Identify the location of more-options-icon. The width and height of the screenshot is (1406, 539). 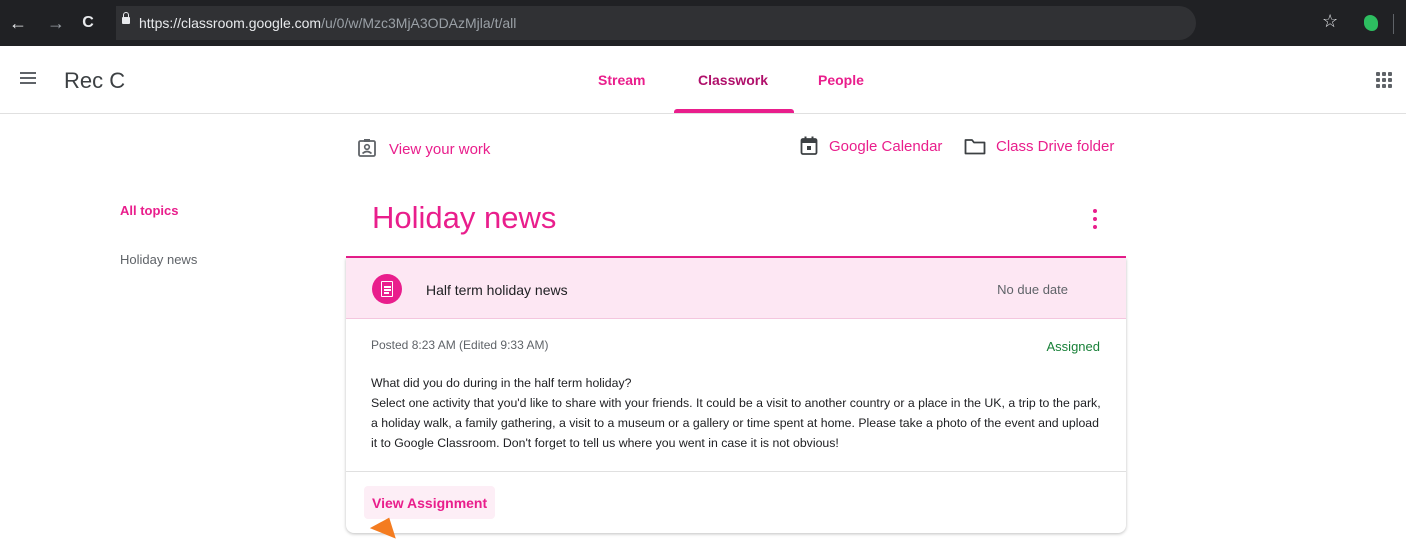
(1095, 219).